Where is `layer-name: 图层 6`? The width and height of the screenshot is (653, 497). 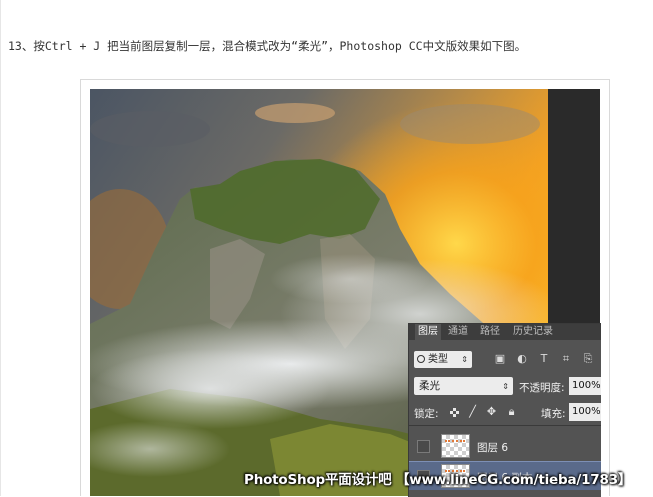
layer-name: 图层 6 is located at coordinates (493, 448).